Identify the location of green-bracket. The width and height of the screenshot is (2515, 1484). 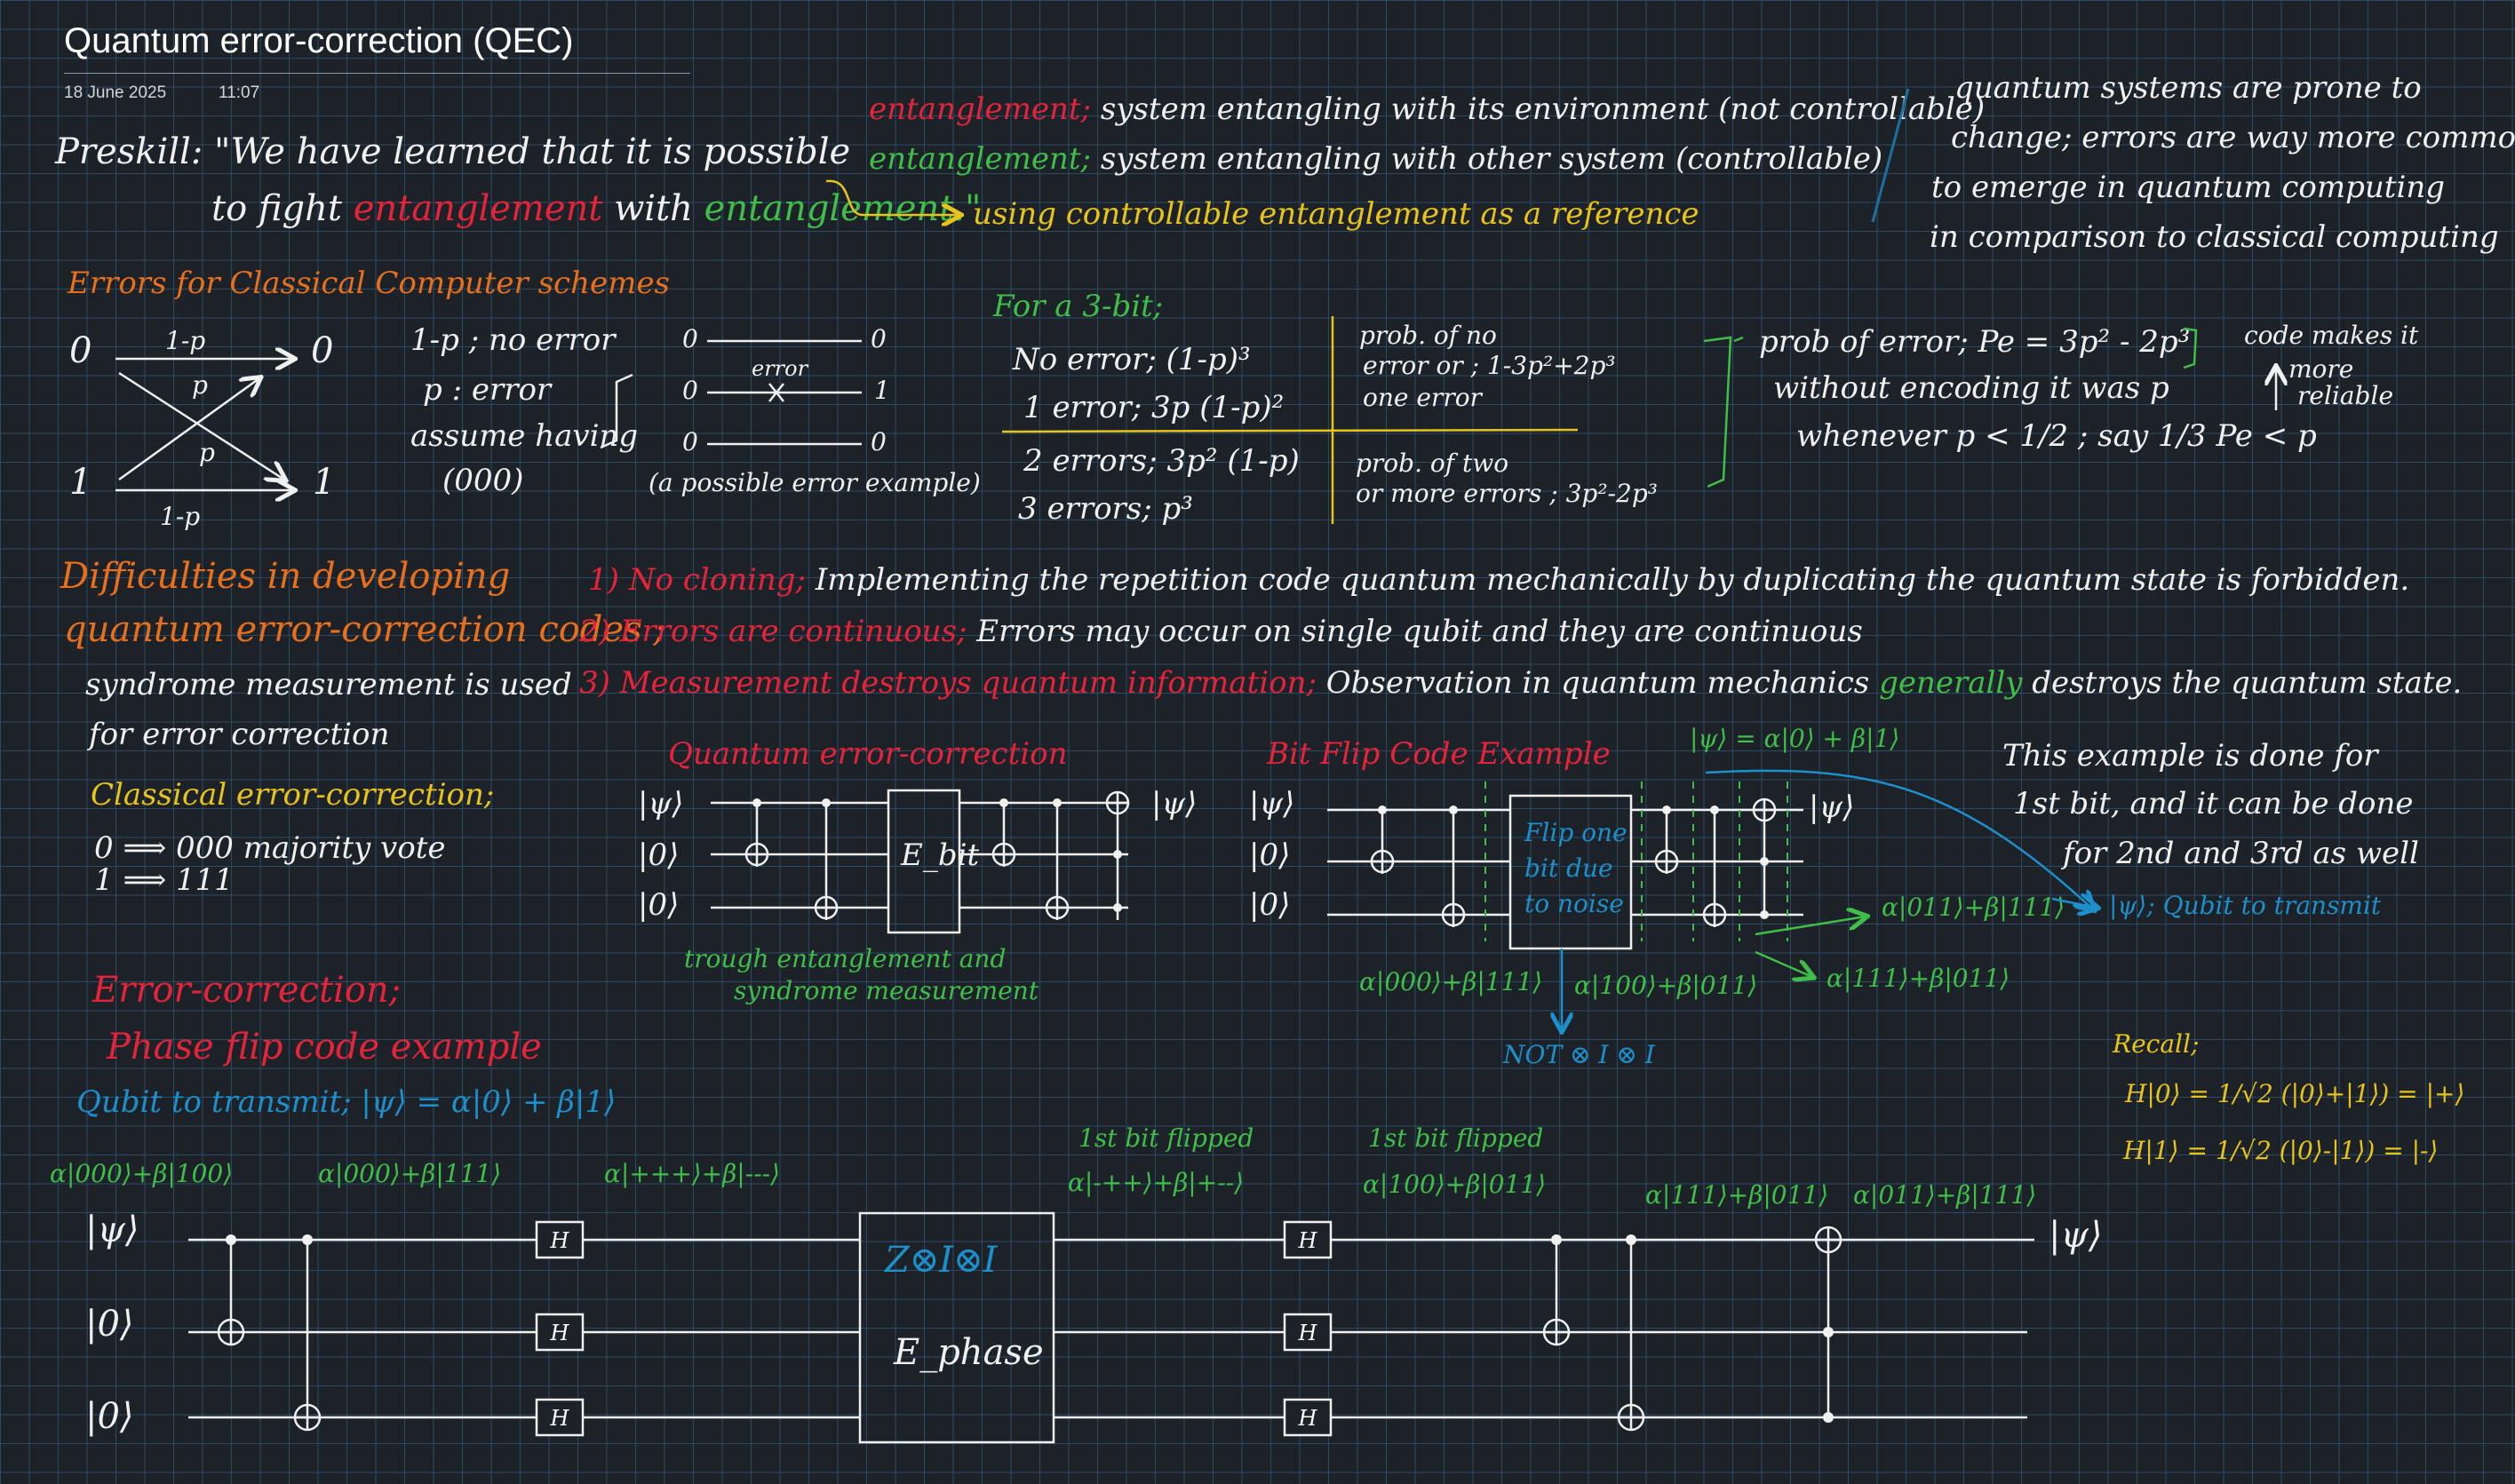
(1717, 412).